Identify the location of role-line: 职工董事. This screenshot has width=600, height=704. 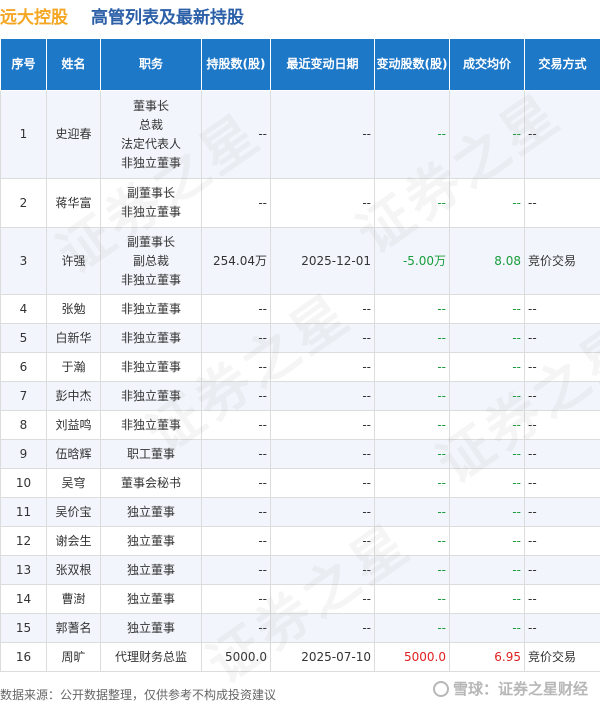
(150, 453).